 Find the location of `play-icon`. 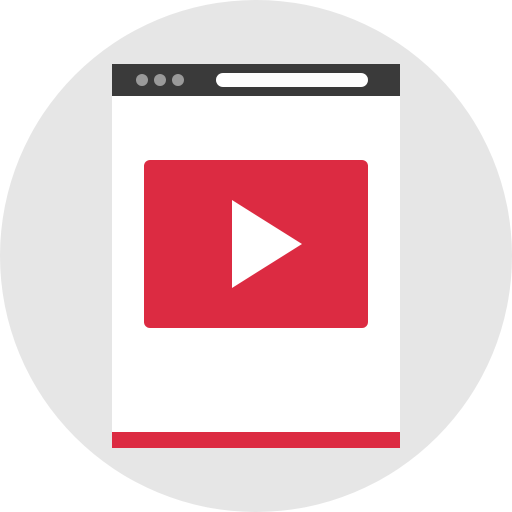

play-icon is located at coordinates (267, 244).